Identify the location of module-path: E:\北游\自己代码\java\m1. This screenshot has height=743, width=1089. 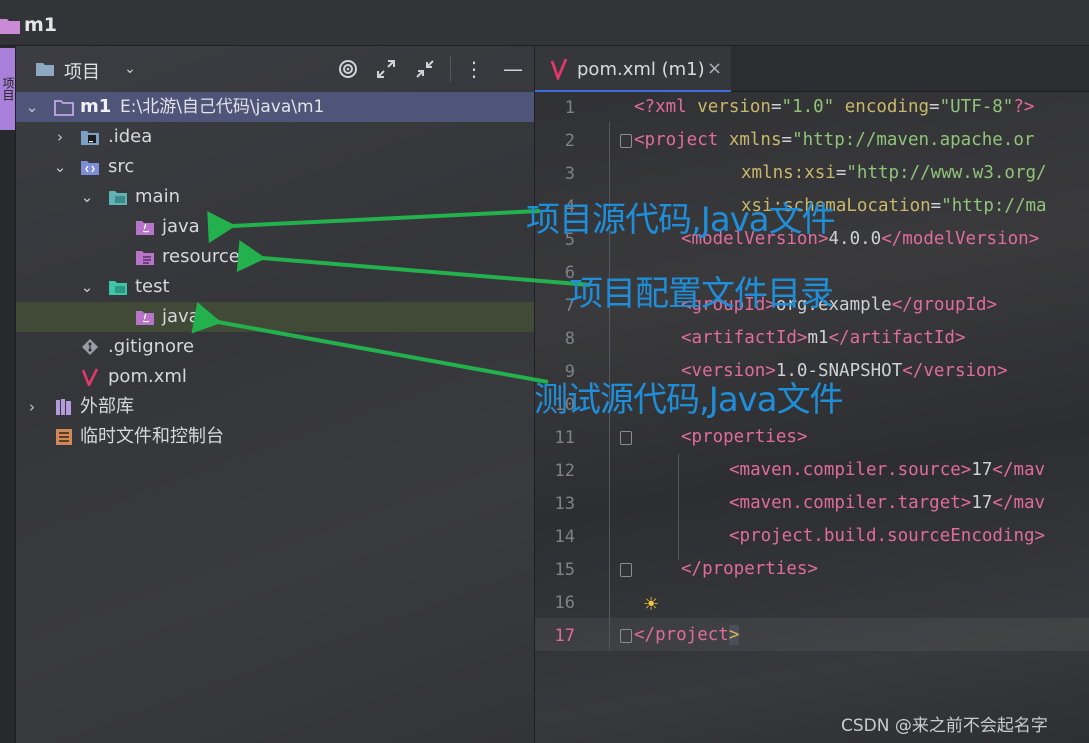
(222, 107).